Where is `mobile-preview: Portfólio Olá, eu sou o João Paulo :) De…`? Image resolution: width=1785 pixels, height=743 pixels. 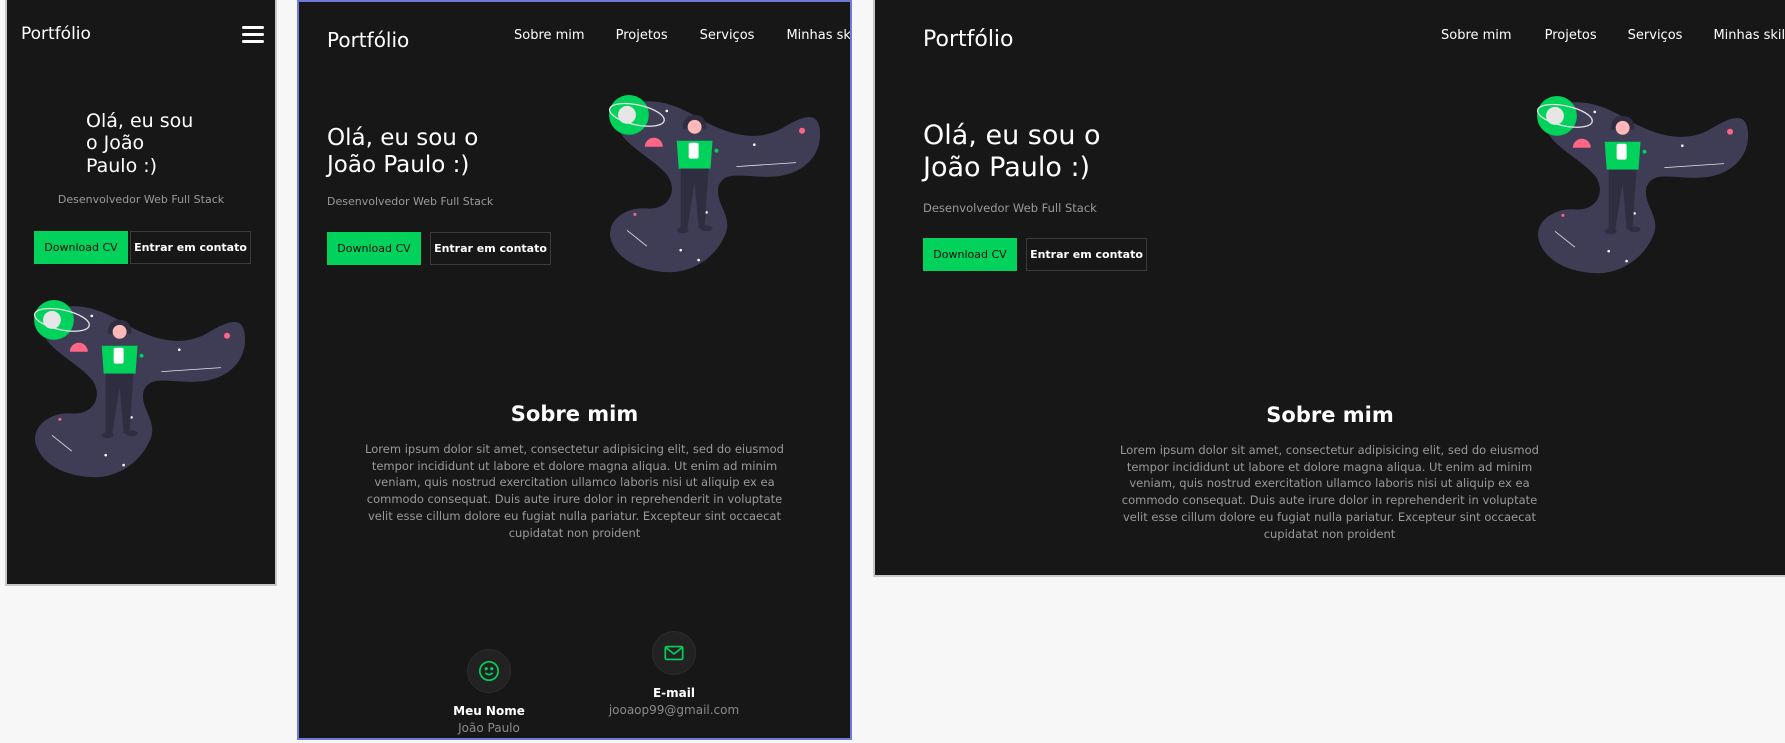 mobile-preview: Portfólio Olá, eu sou o João Paulo :) De… is located at coordinates (141, 293).